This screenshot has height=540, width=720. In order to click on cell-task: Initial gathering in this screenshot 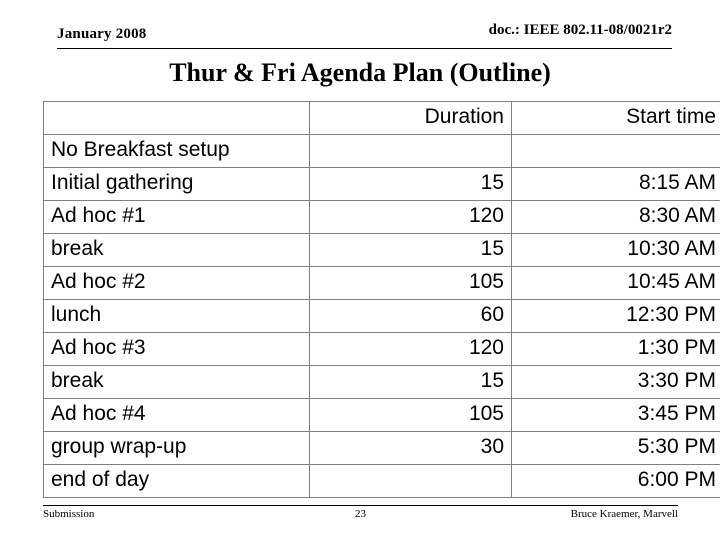, I will do `click(176, 184)`.